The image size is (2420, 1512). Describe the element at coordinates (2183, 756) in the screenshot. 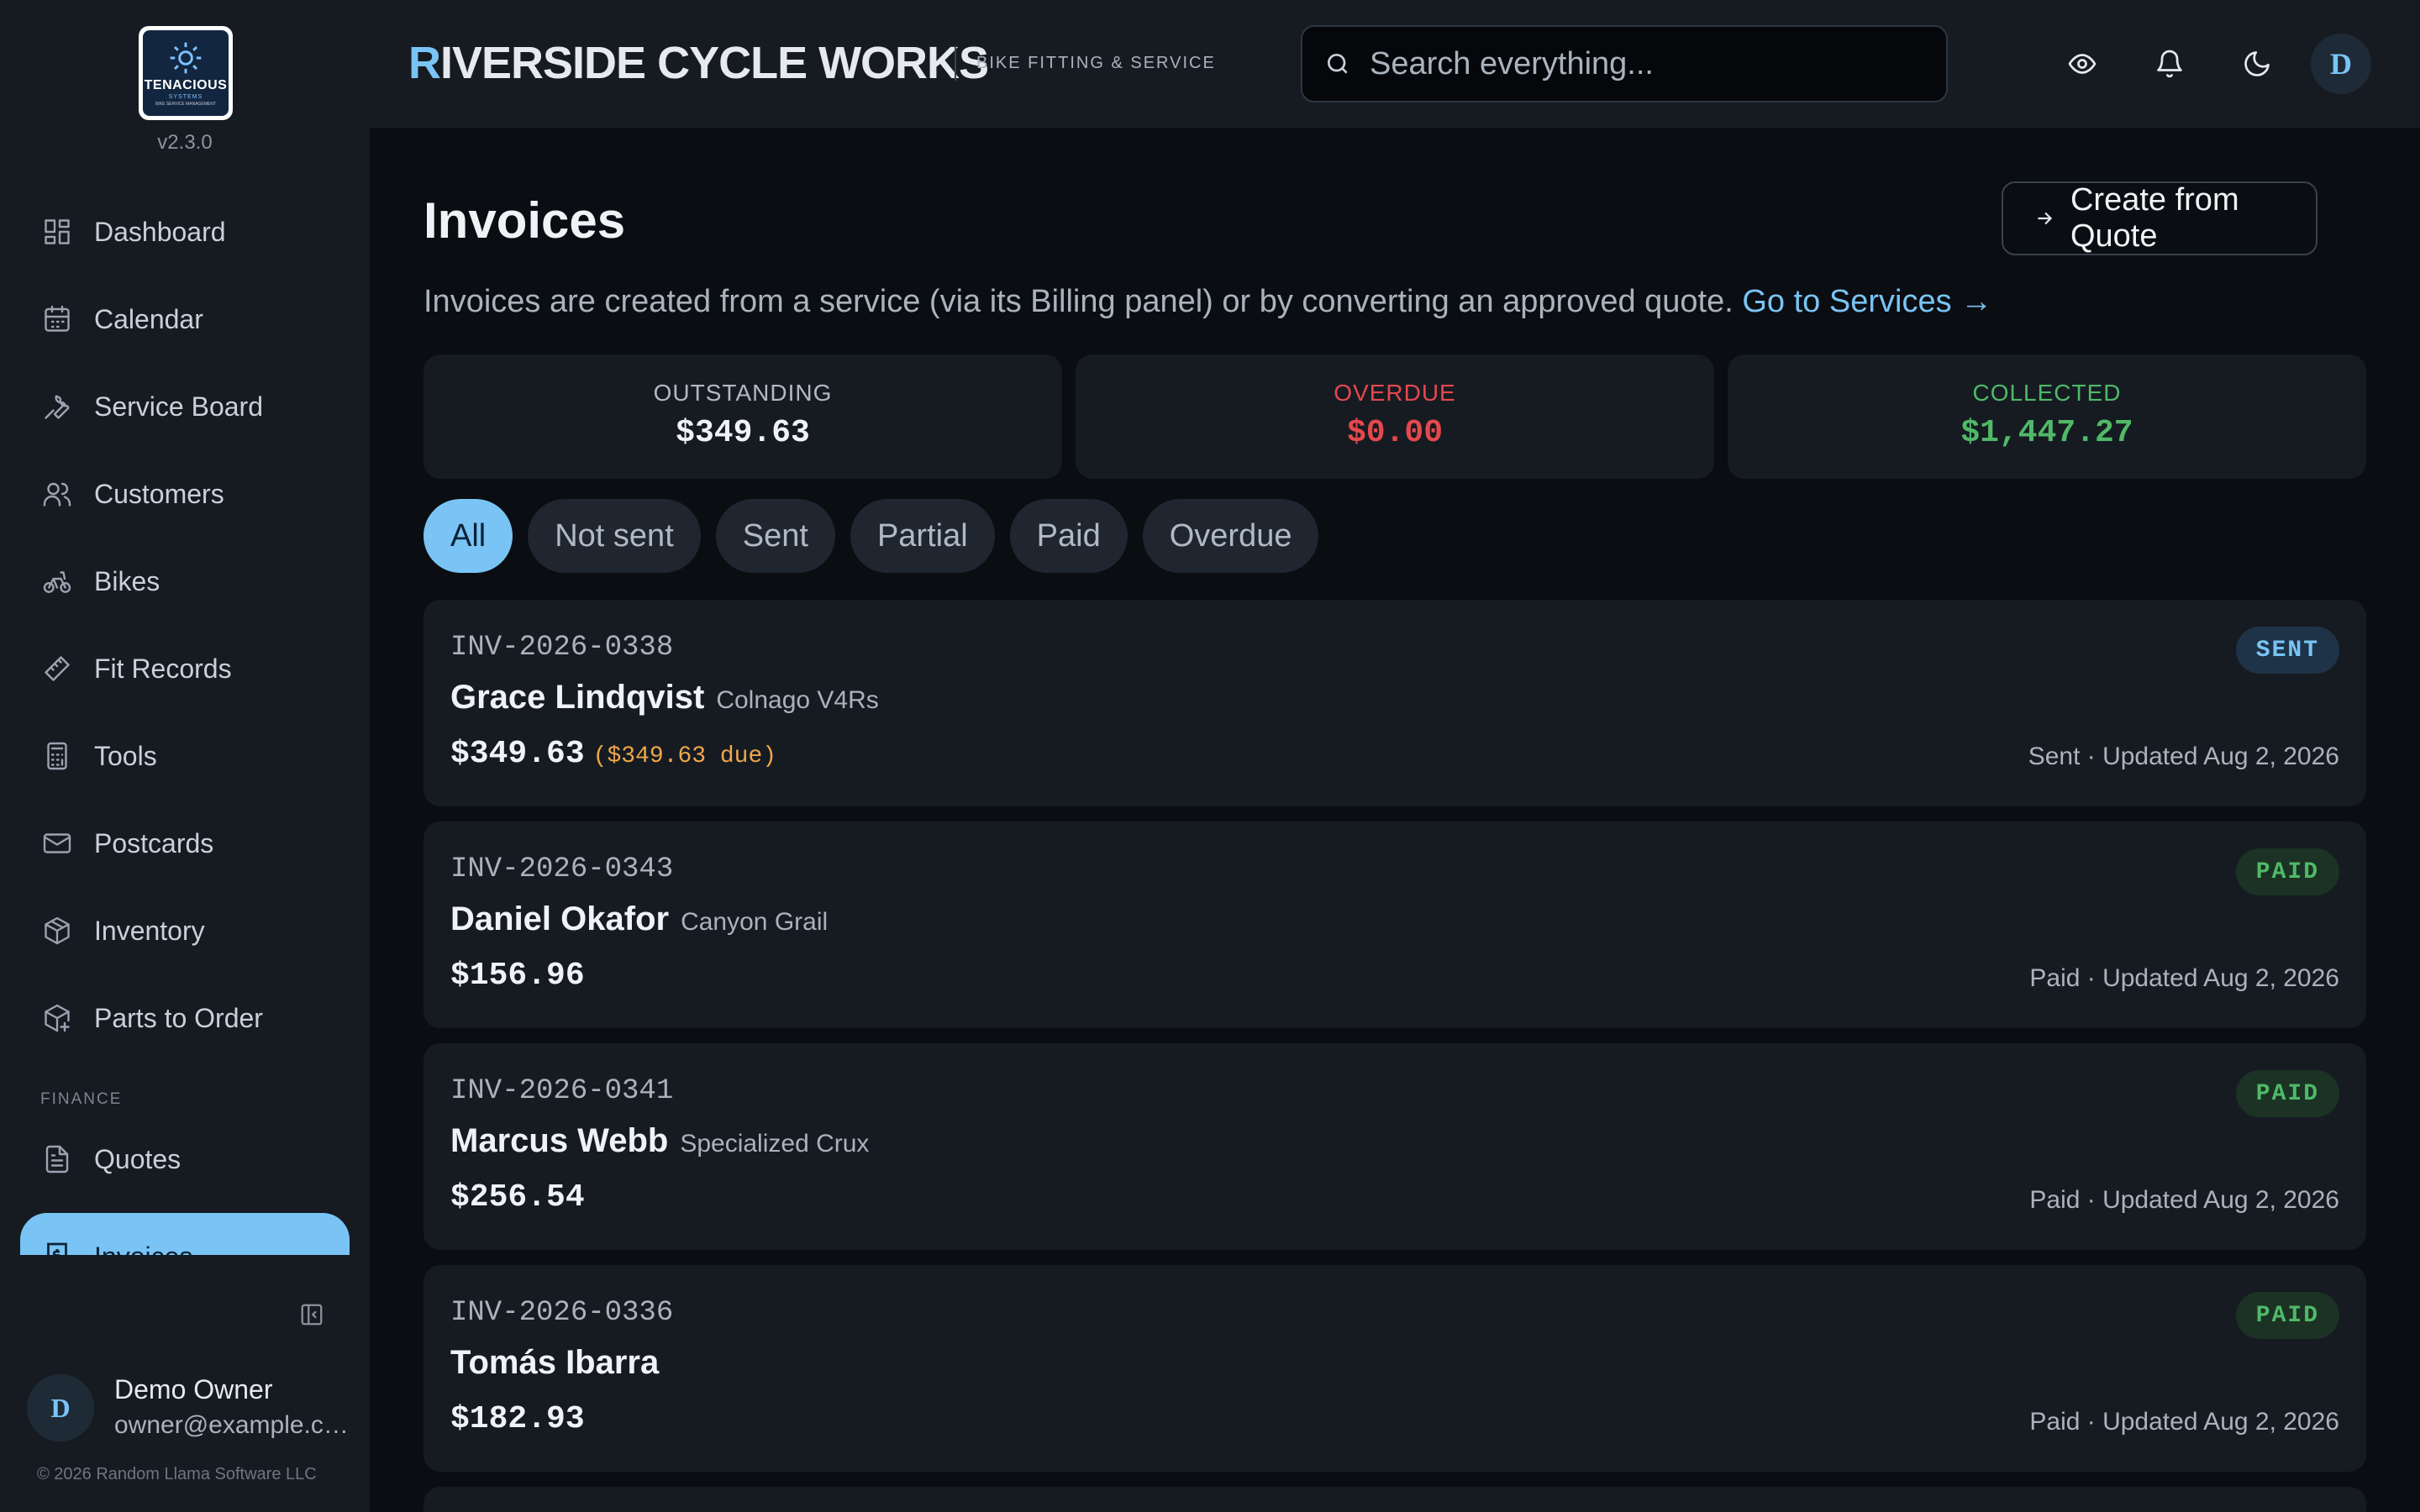

I see `invoice-meta: Sent · Updated Aug 2, 2026` at that location.